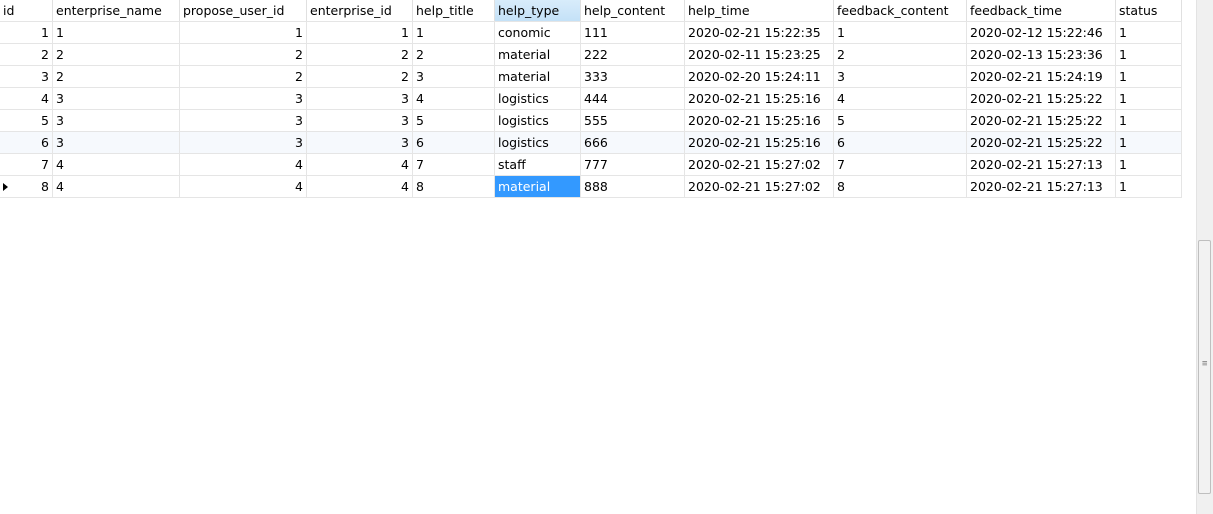 The width and height of the screenshot is (1213, 514). I want to click on cell-id: 3, so click(26, 76).